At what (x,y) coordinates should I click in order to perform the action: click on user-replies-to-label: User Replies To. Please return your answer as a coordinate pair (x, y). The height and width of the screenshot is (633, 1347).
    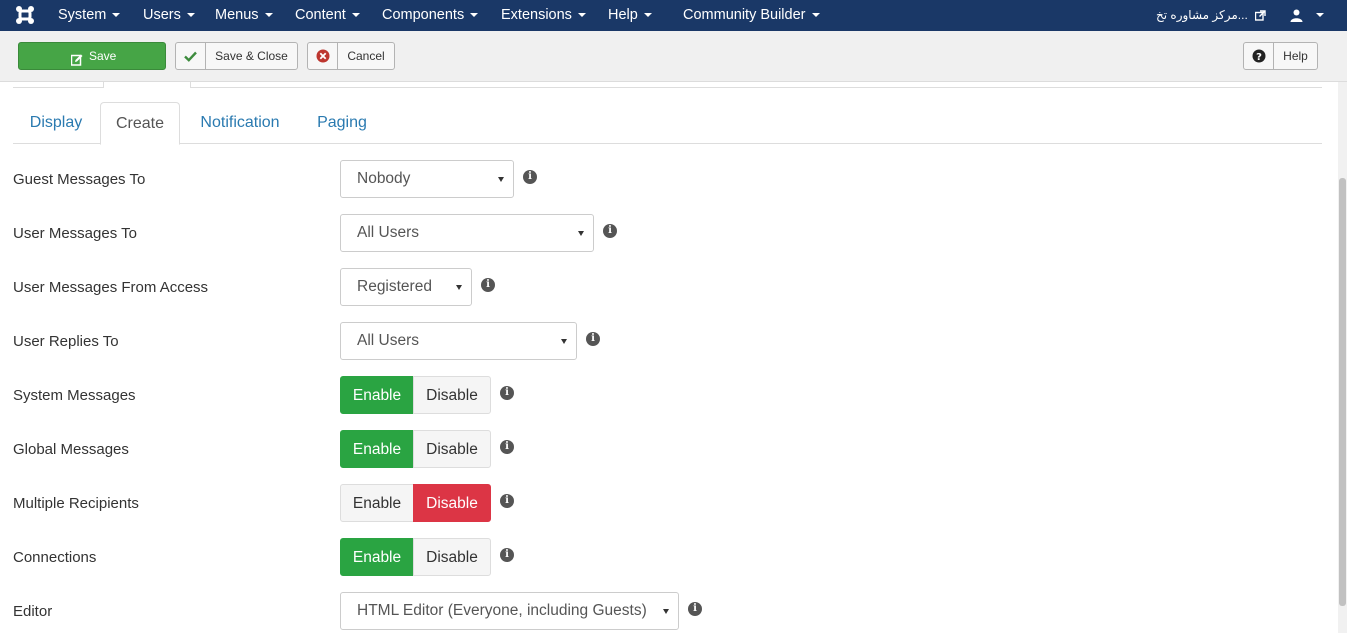
    Looking at the image, I should click on (66, 341).